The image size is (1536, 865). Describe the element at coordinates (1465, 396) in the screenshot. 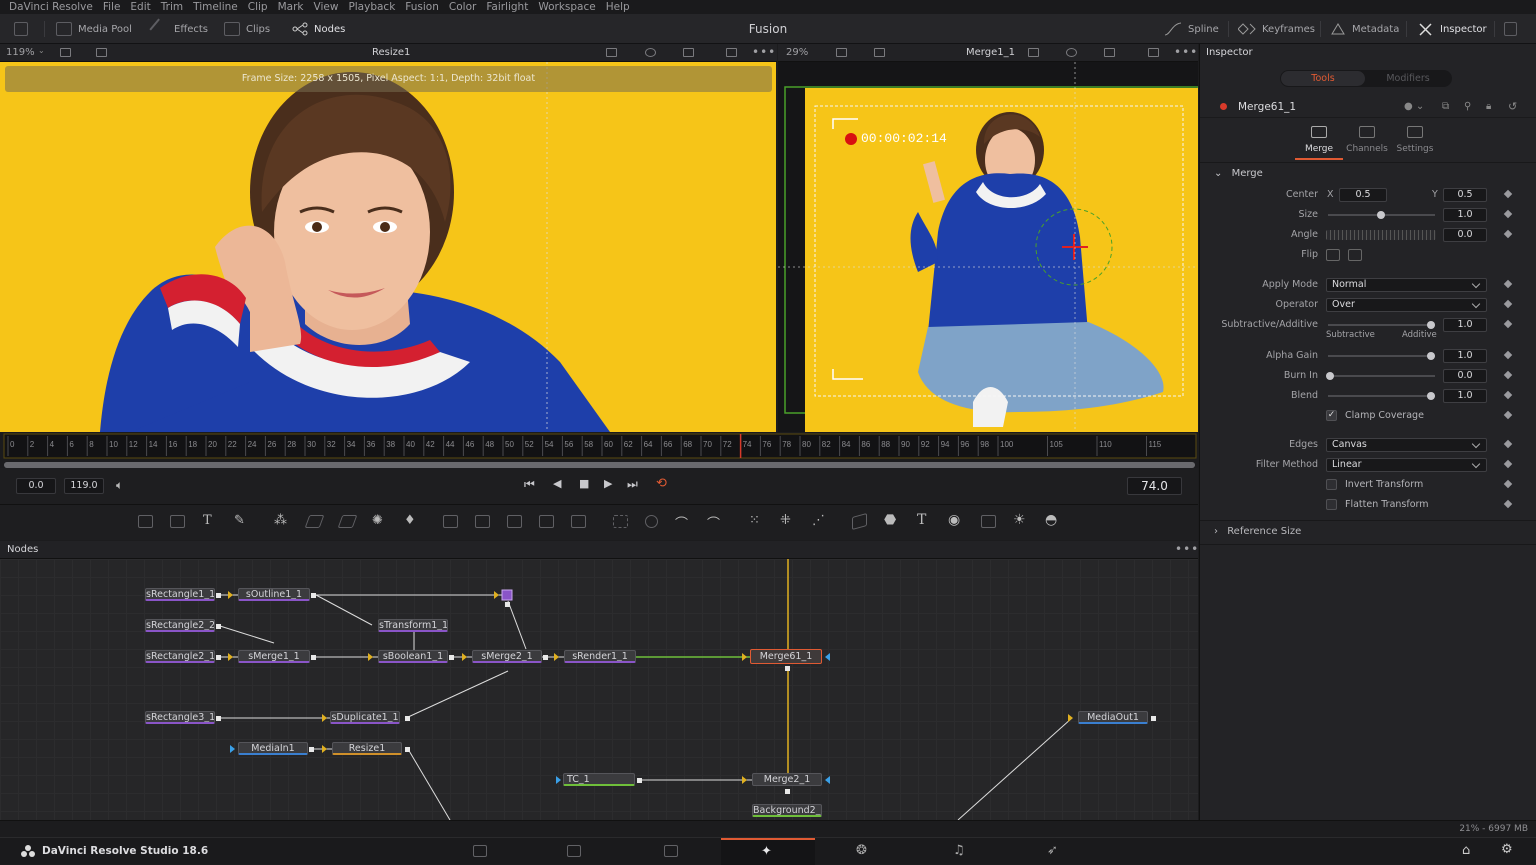

I see `blend-field: 1.0` at that location.